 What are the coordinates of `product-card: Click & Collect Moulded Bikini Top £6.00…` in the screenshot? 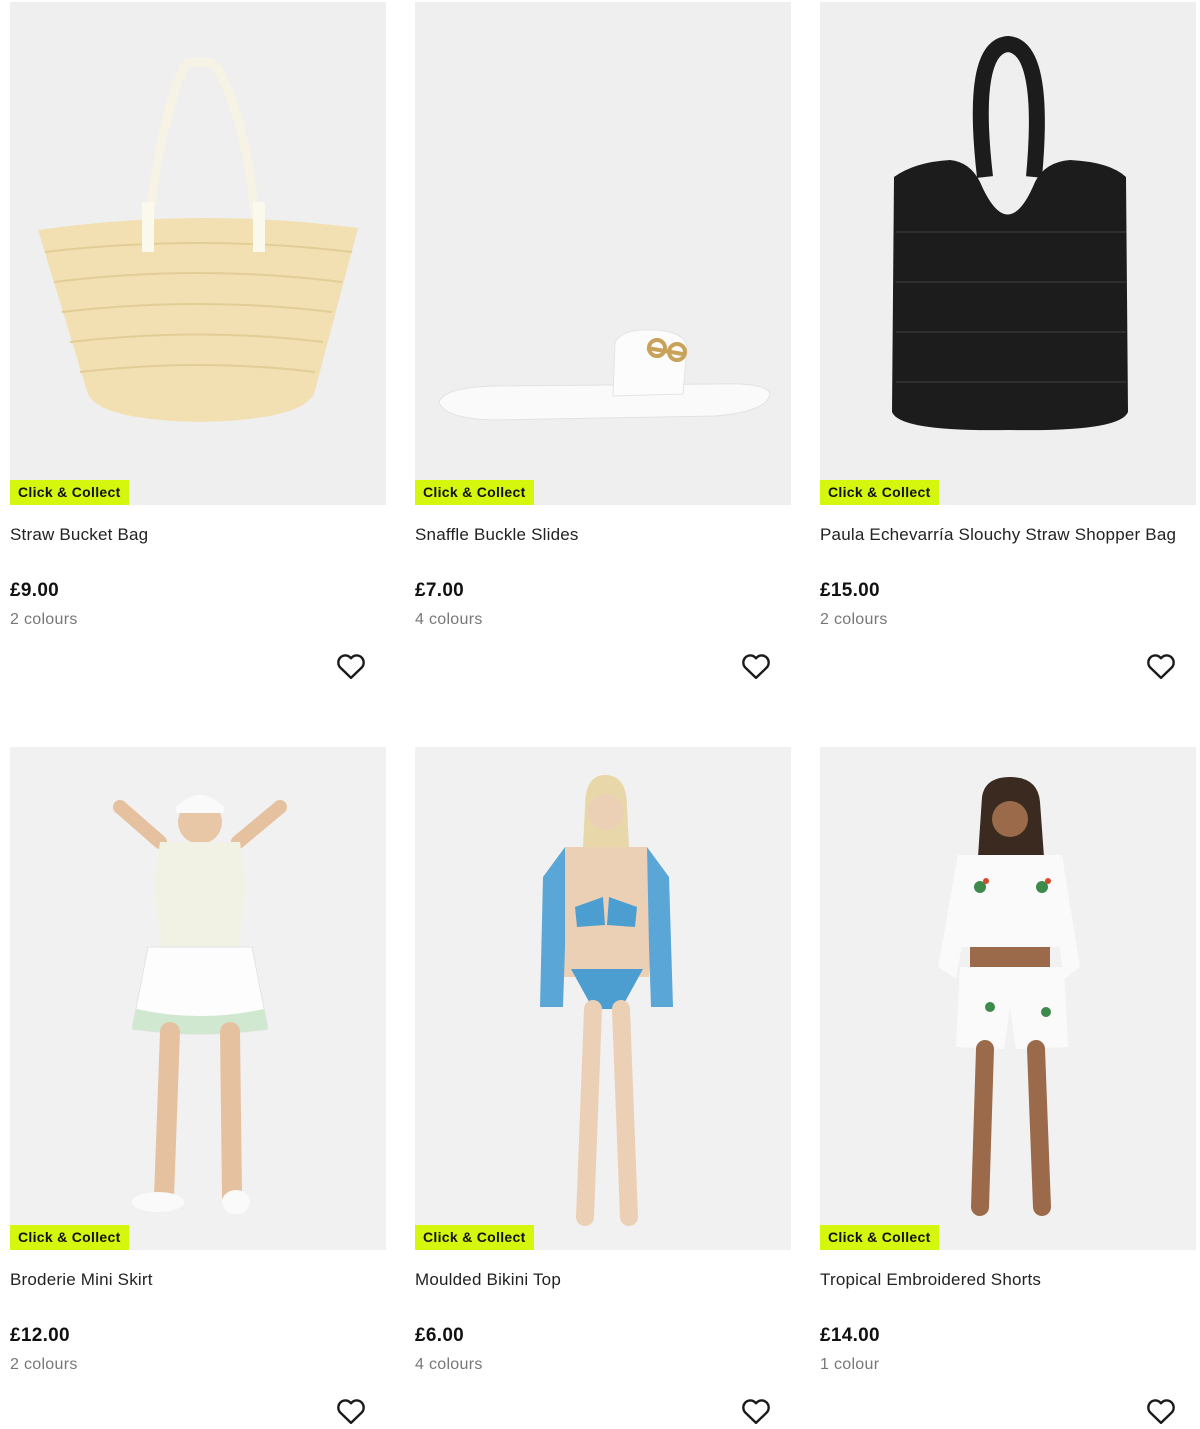 It's located at (603, 1088).